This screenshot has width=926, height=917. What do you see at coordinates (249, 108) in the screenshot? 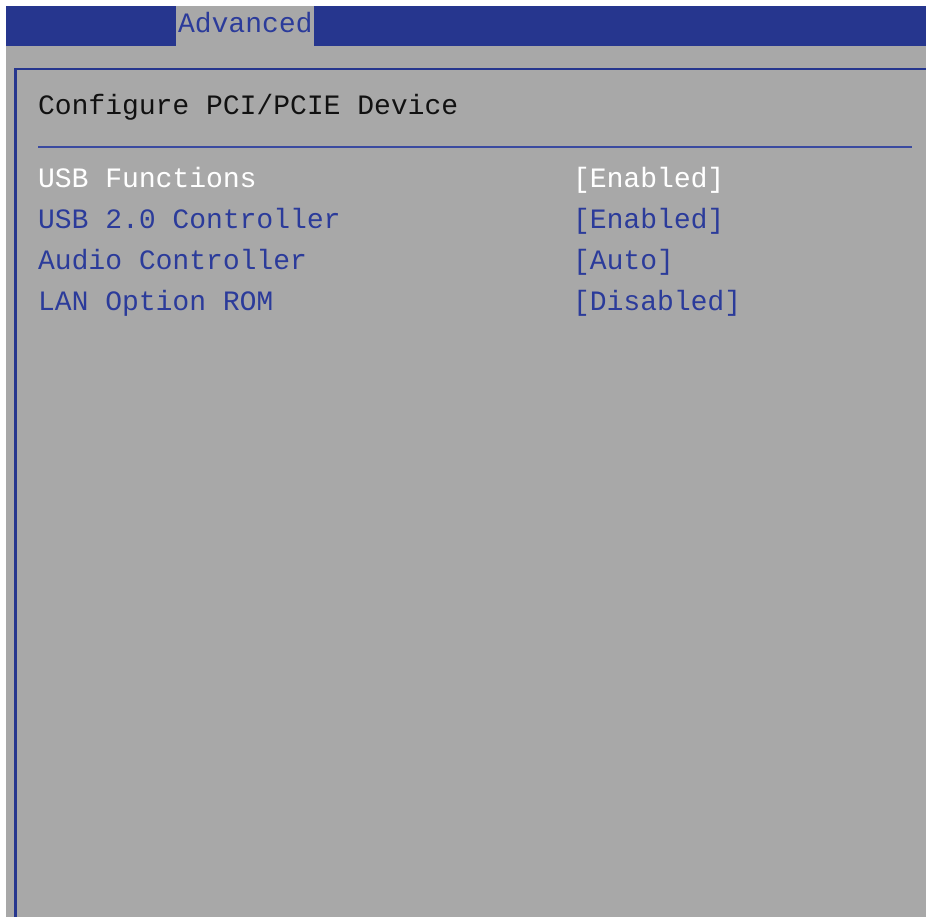
I see `panel-title: Configure PCI/PCIE Device` at bounding box center [249, 108].